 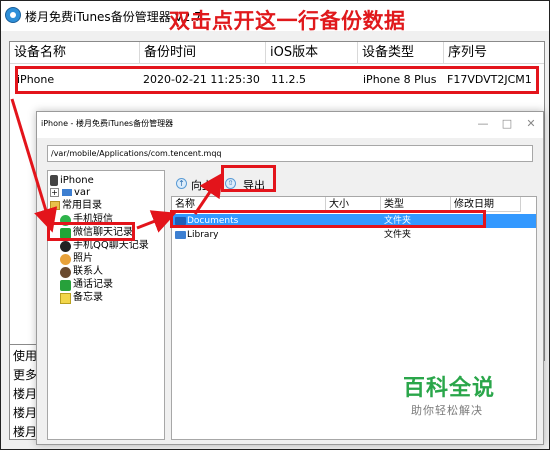 I want to click on phone-icon, so click(x=54, y=180).